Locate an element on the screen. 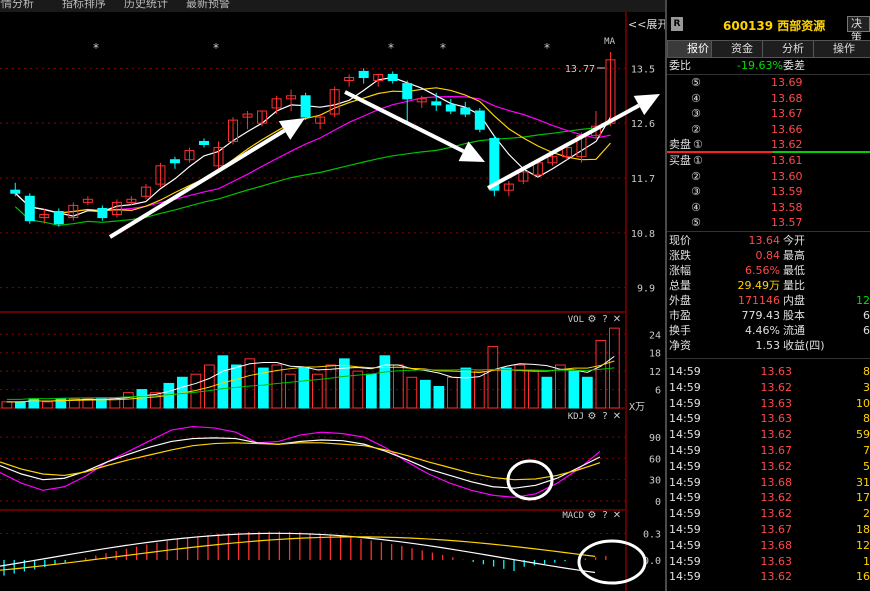 Image resolution: width=870 pixels, height=591 pixels. tick-row: 14:59 13.62 3 is located at coordinates (768, 388).